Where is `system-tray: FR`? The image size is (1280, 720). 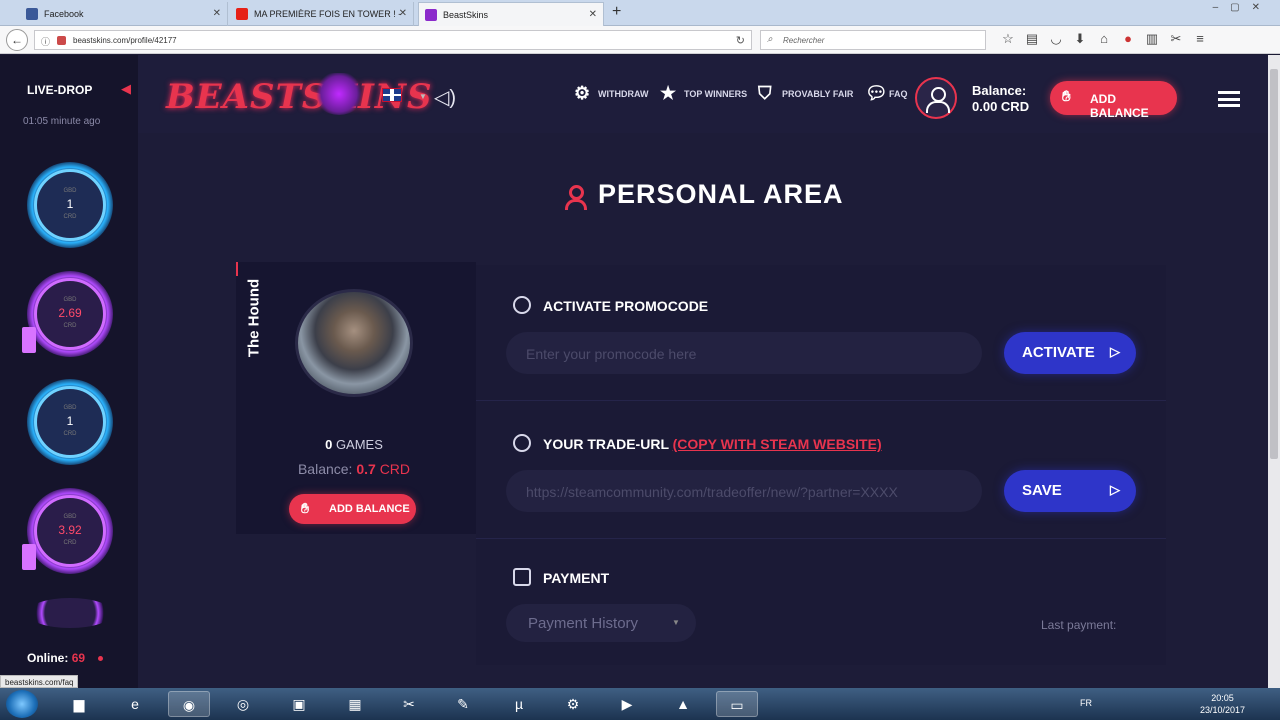
system-tray: FR is located at coordinates (1086, 703).